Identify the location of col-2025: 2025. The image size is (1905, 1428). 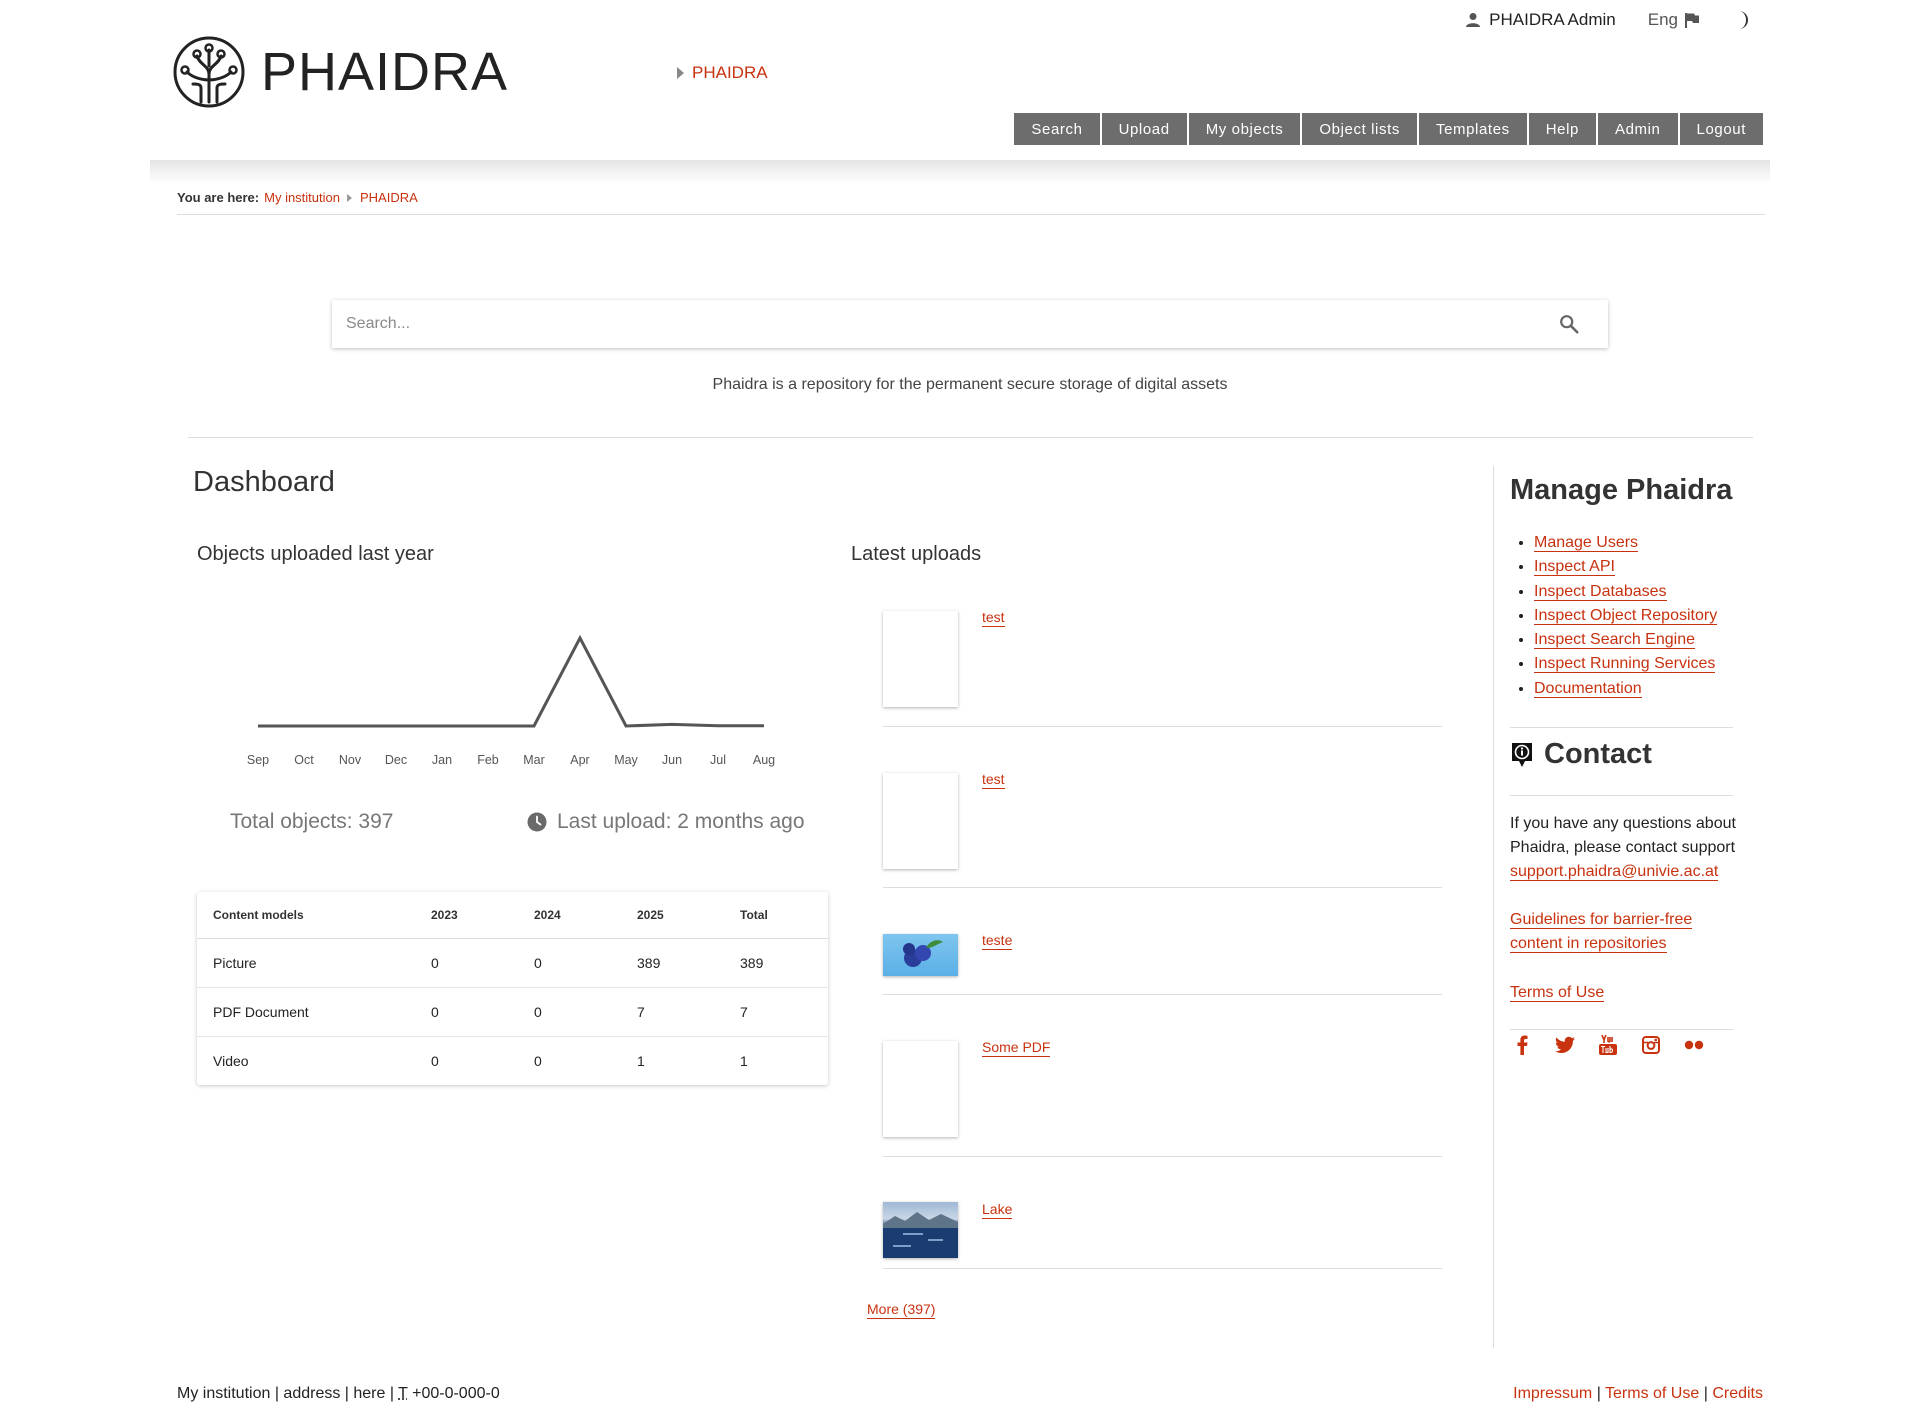
(672, 915).